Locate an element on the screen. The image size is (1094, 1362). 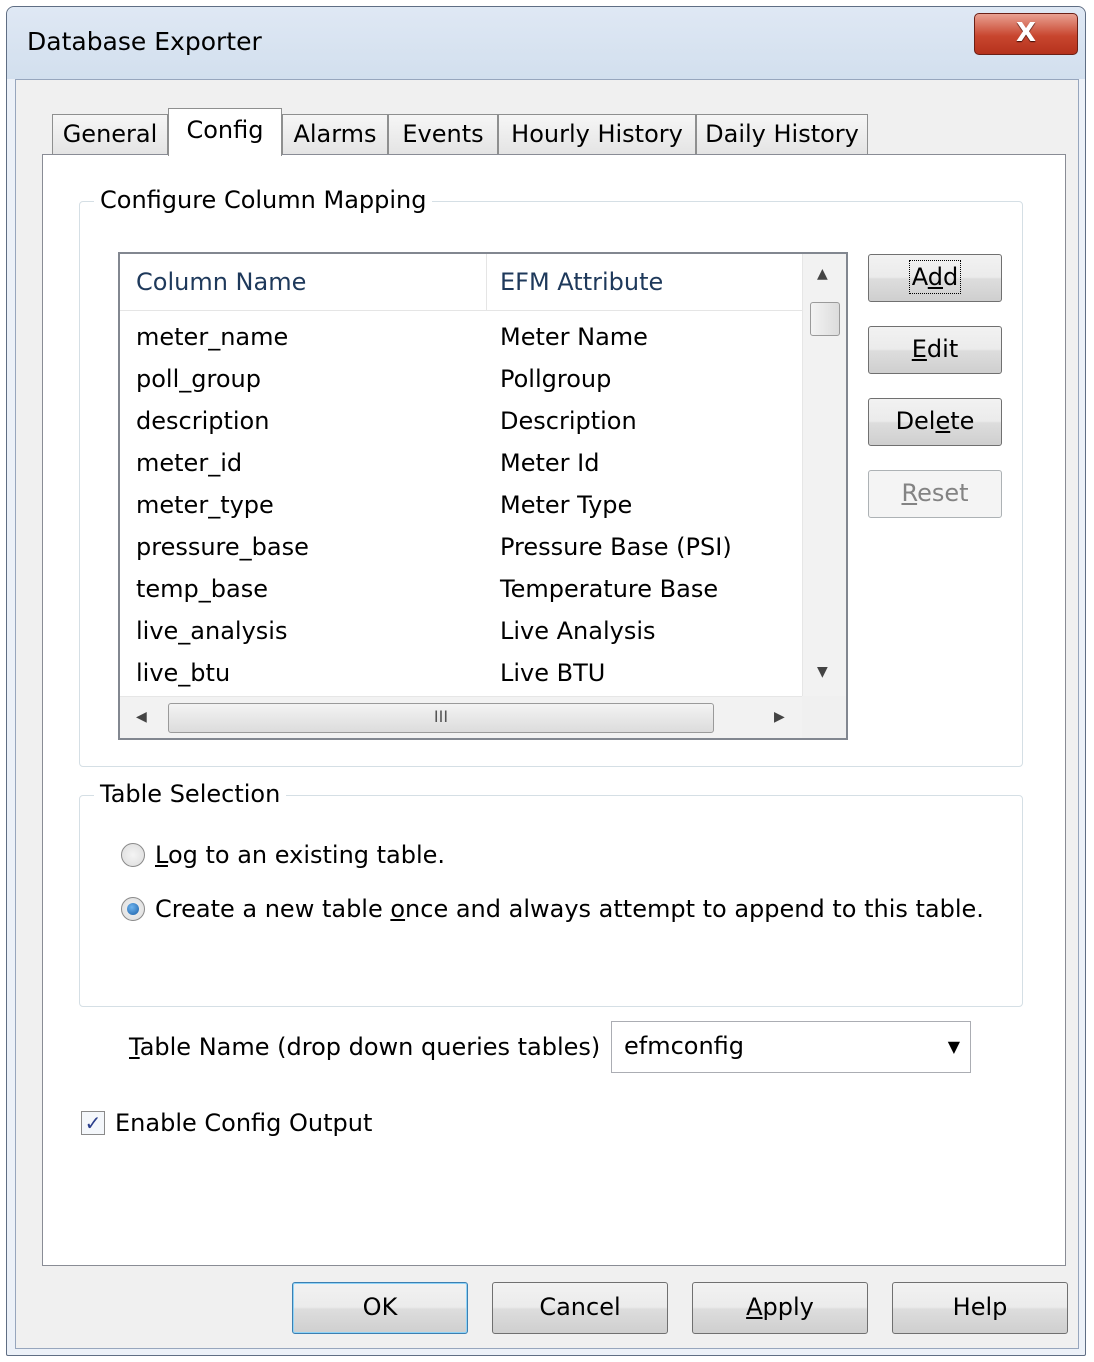
column-divider is located at coordinates (486, 282).